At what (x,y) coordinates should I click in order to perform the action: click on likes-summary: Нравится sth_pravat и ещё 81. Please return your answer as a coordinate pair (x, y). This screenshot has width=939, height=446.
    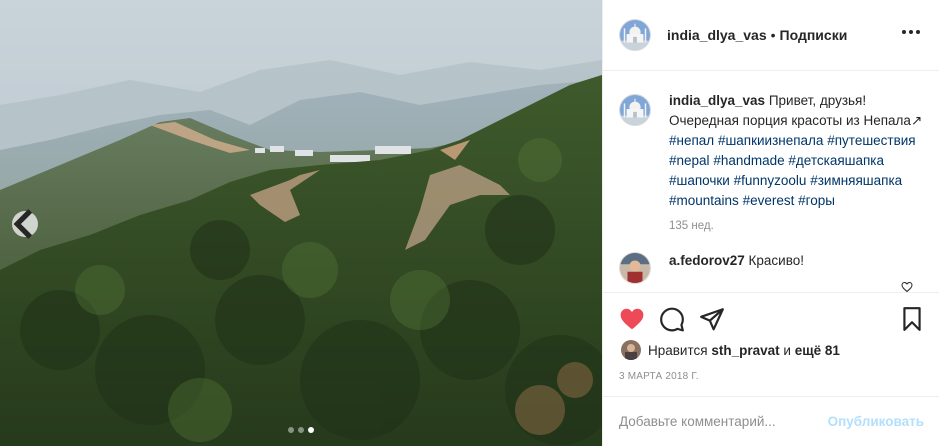
    Looking at the image, I should click on (730, 350).